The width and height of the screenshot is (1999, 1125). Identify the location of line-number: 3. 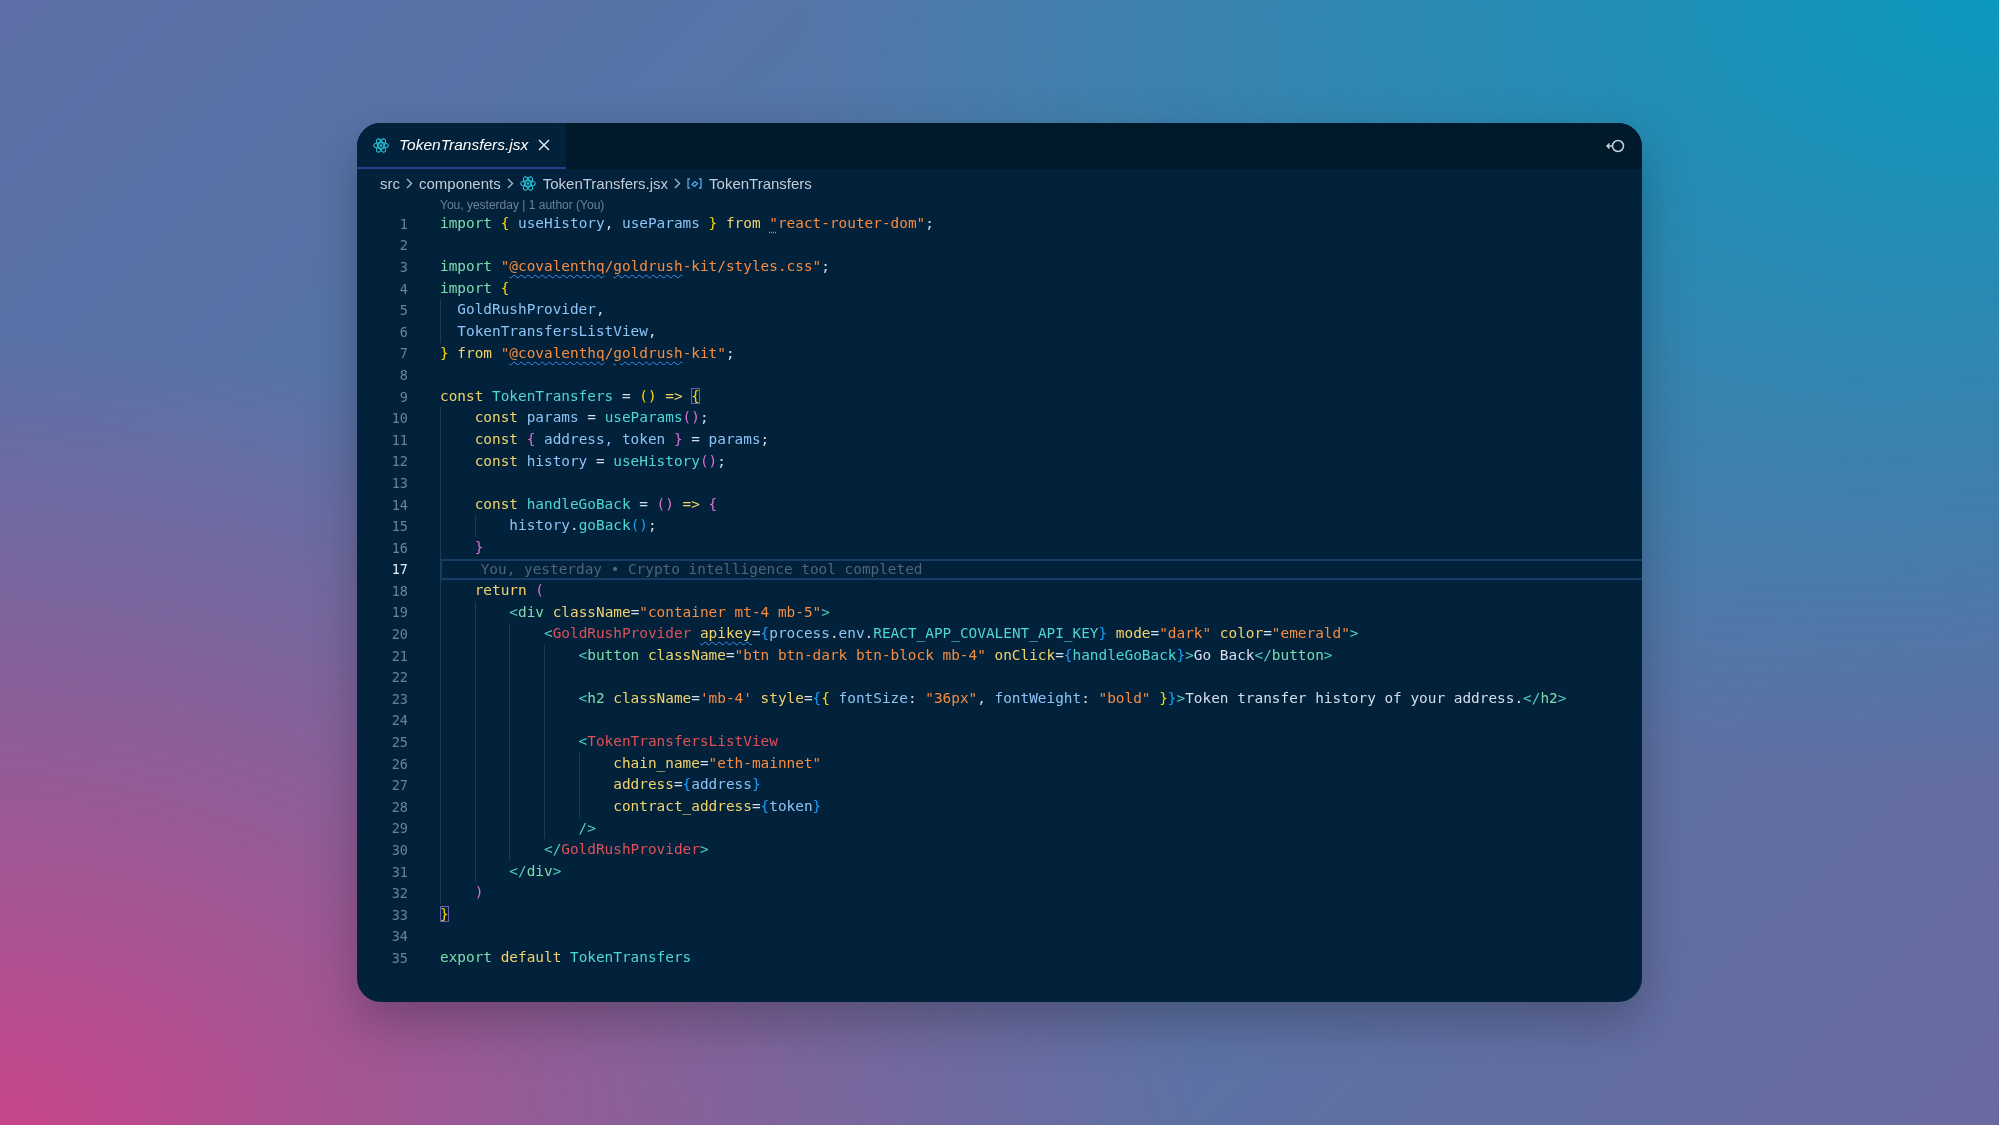
(403, 267).